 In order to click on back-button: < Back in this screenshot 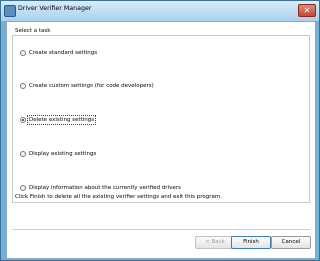, I will do `click(215, 242)`.